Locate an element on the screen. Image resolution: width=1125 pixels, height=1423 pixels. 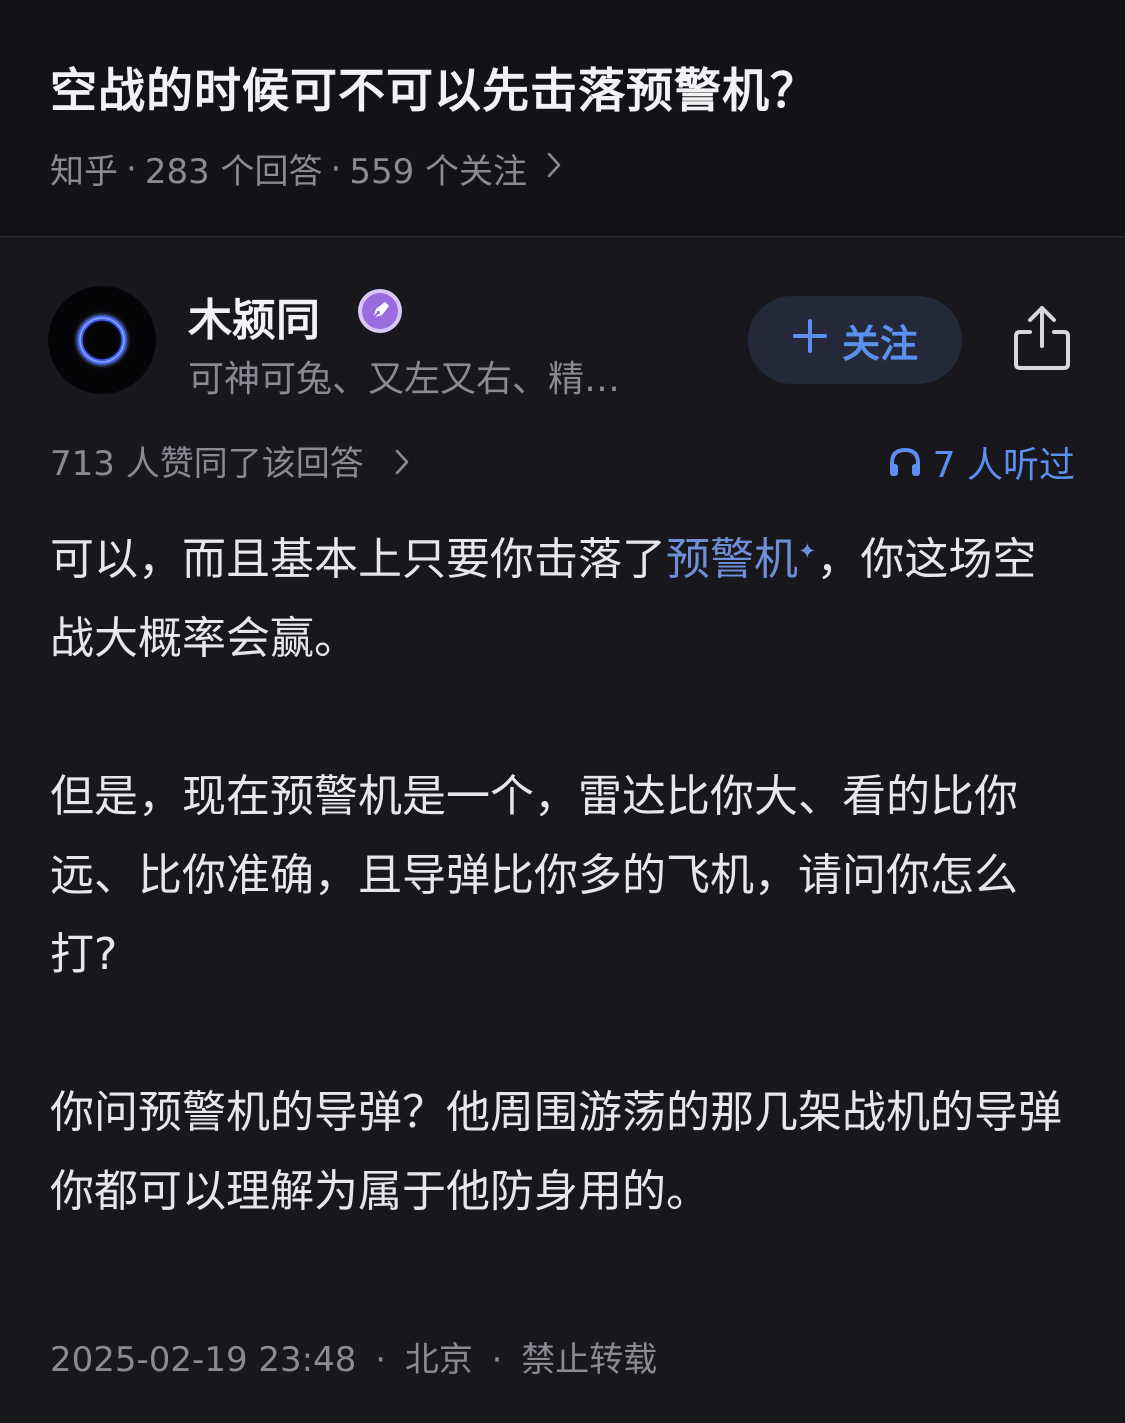
divider is located at coordinates (562, 236).